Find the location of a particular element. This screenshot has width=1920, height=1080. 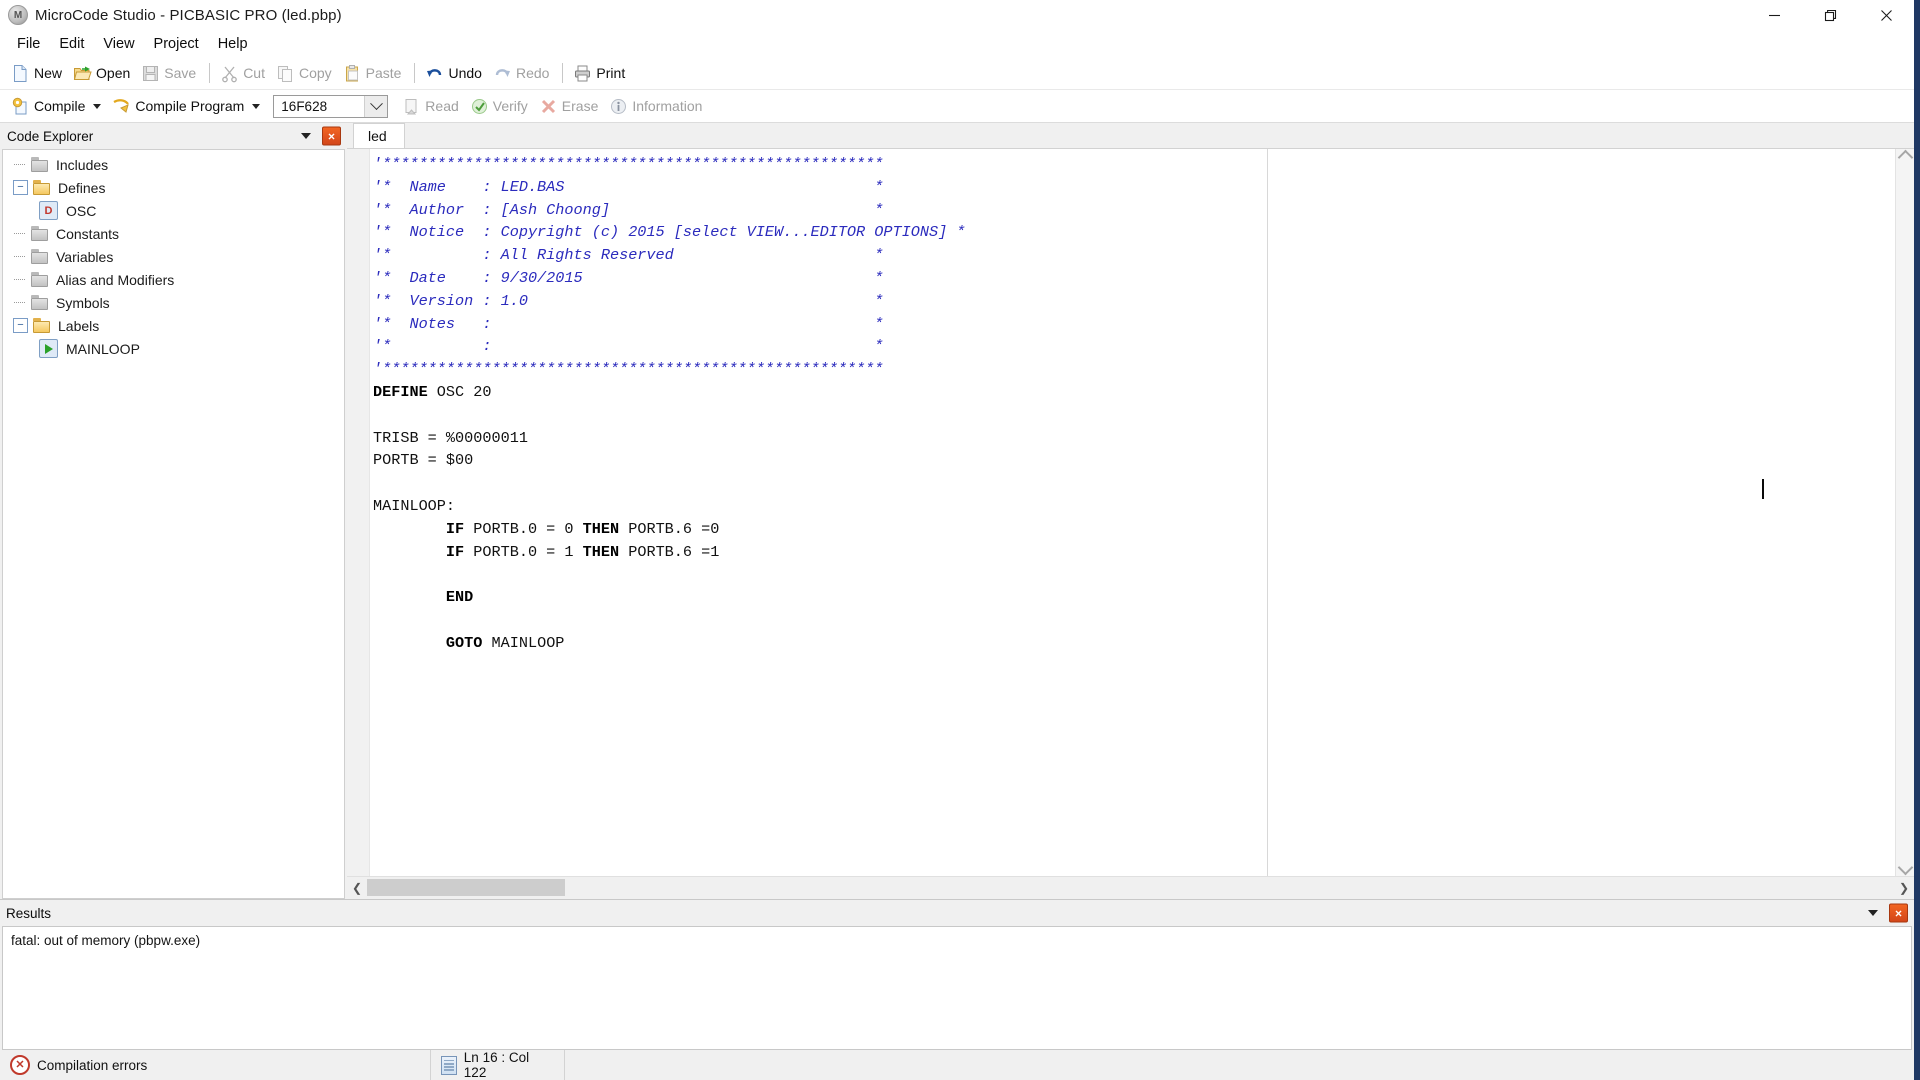

verify-check-icon is located at coordinates (479, 106).